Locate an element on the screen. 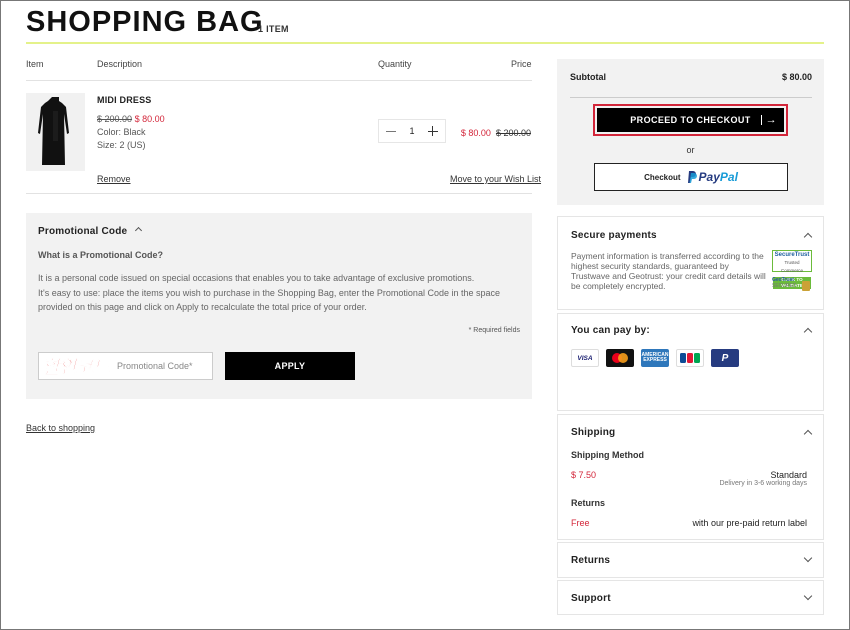 This screenshot has height=630, width=850. subtotal-value: $ 80.00 is located at coordinates (796, 77).